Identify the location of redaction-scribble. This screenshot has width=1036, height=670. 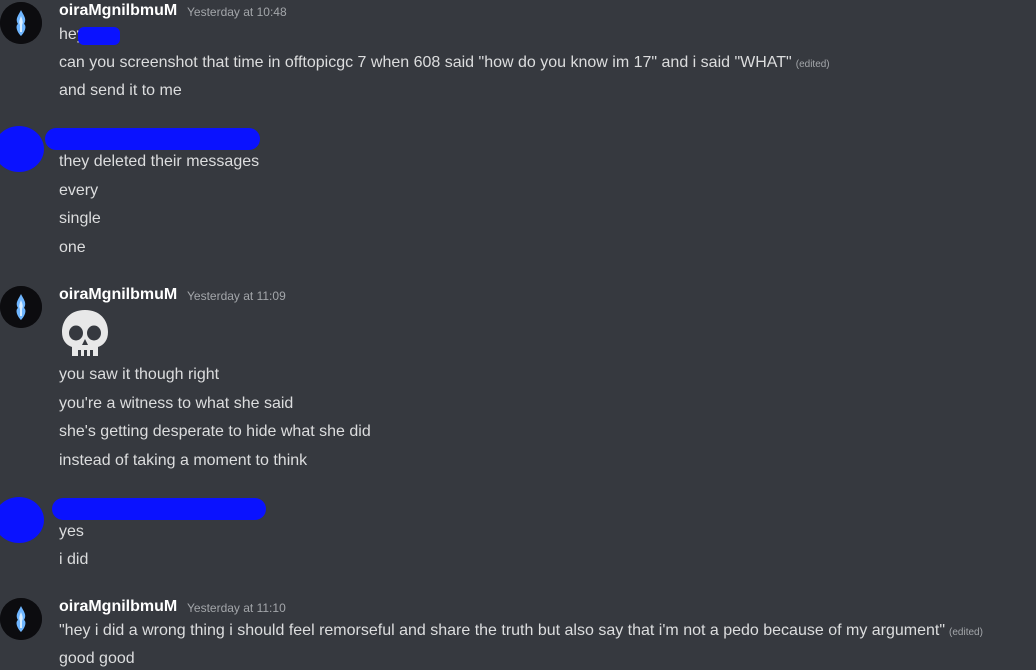
(99, 36).